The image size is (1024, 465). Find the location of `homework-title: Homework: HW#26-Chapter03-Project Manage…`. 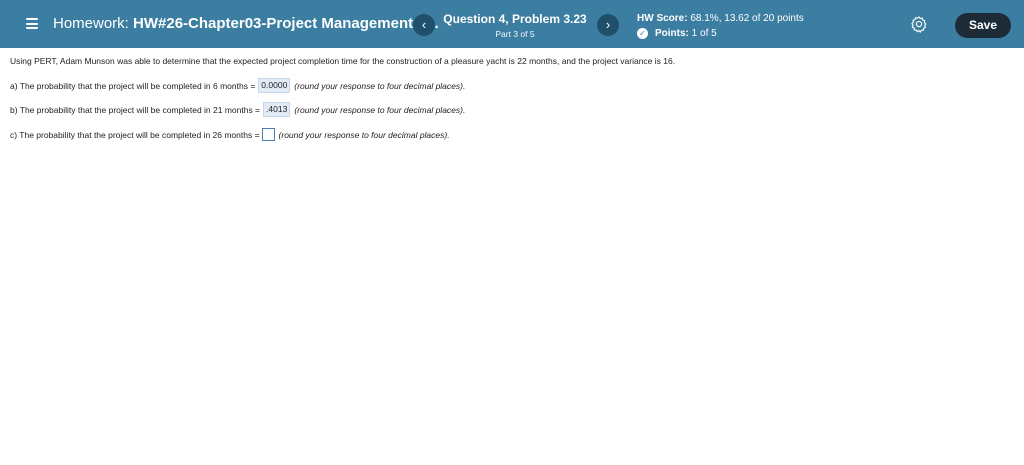

homework-title: Homework: HW#26-Chapter03-Project Manage… is located at coordinates (246, 23).